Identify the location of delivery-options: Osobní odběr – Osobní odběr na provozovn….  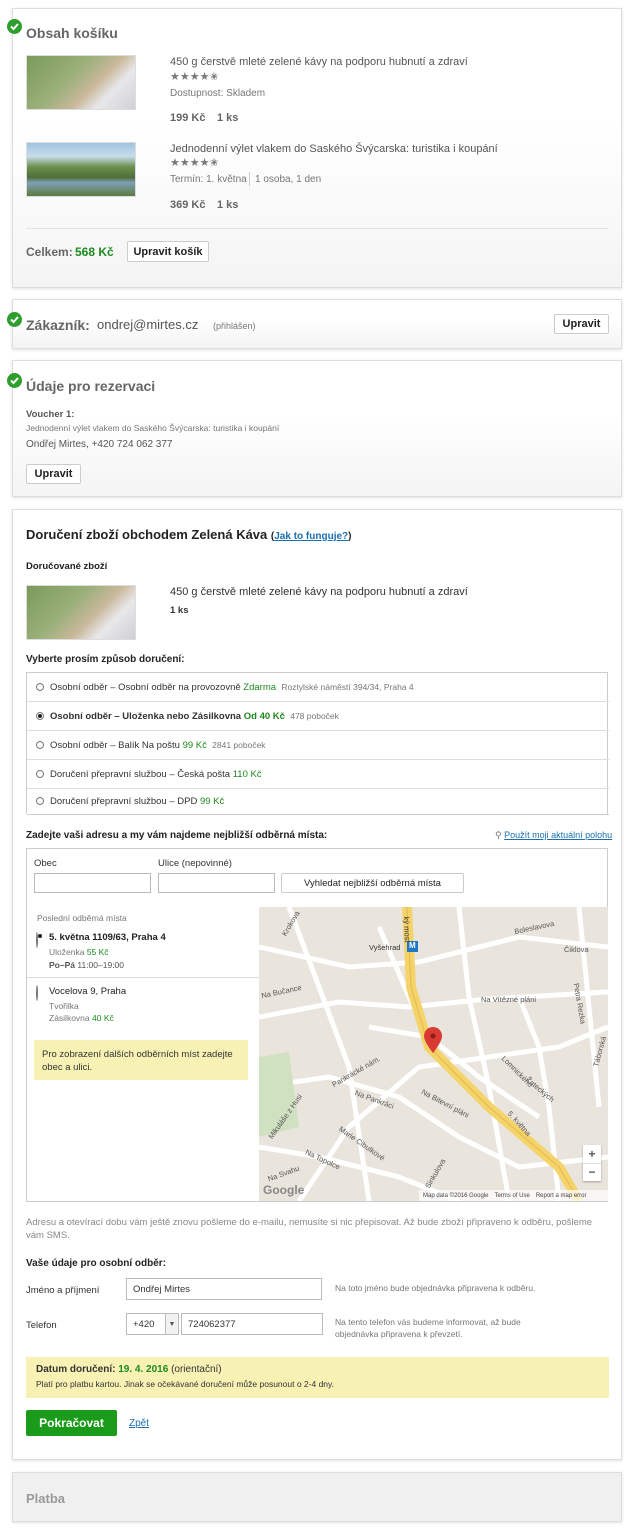
(317, 743).